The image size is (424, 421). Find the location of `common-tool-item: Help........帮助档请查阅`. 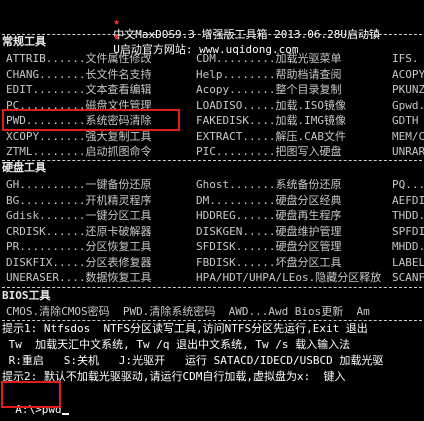

common-tool-item: Help........帮助档请查阅 is located at coordinates (269, 74).